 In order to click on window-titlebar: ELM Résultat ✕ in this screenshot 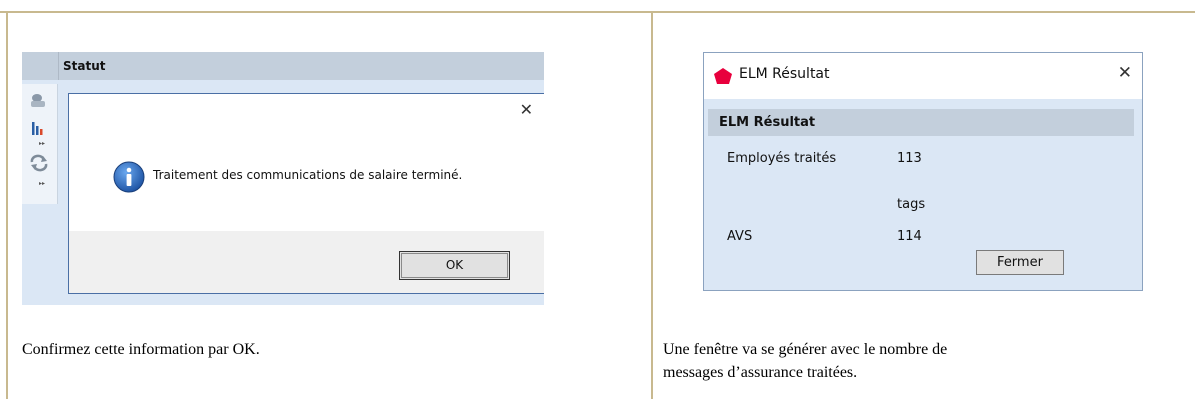, I will do `click(923, 76)`.